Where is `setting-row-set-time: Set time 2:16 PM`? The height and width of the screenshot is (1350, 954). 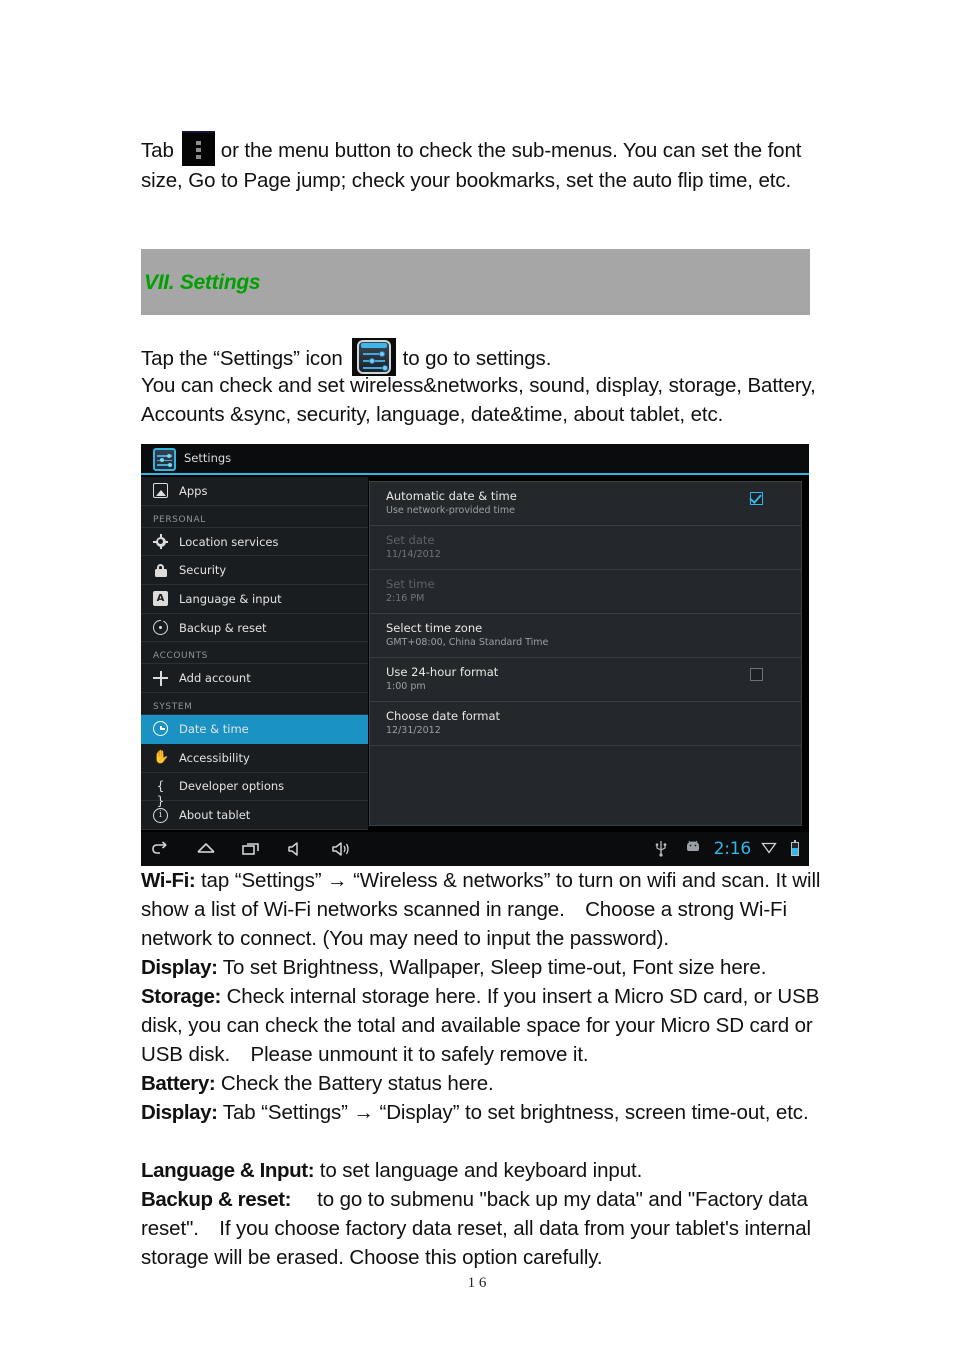 setting-row-set-time: Set time 2:16 PM is located at coordinates (585, 592).